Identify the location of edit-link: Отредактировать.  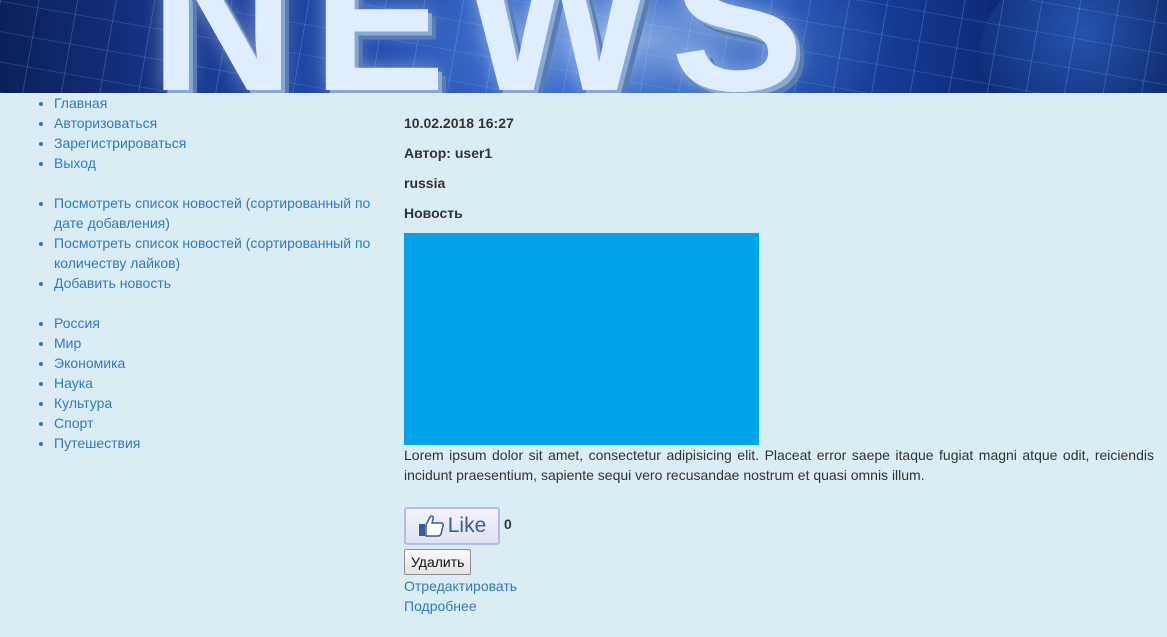
(779, 586).